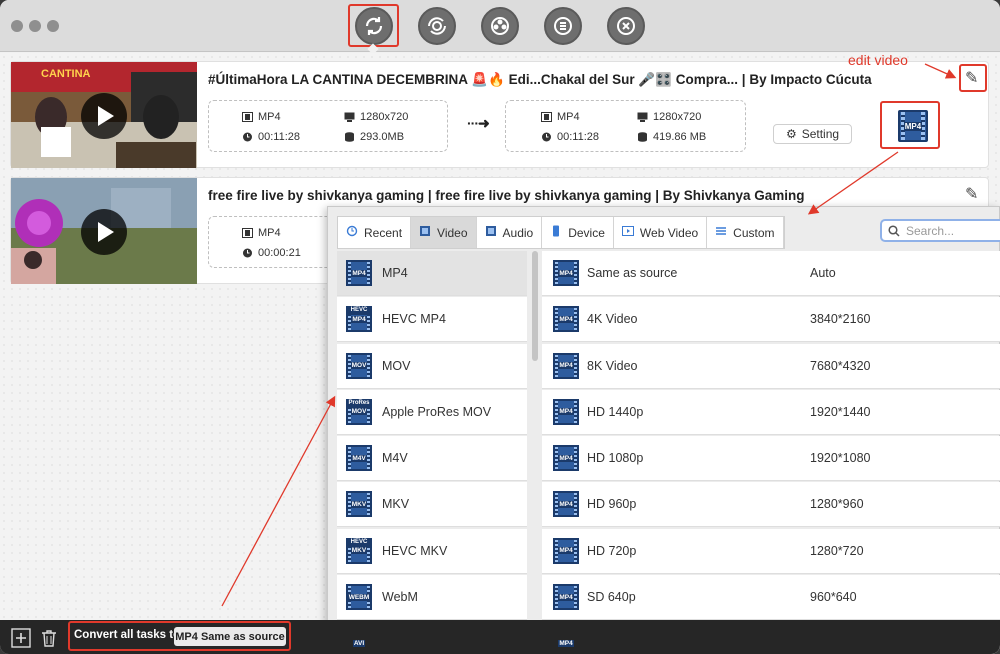 The image size is (1000, 654). Describe the element at coordinates (745, 232) in the screenshot. I see `tab-custom: Custom` at that location.